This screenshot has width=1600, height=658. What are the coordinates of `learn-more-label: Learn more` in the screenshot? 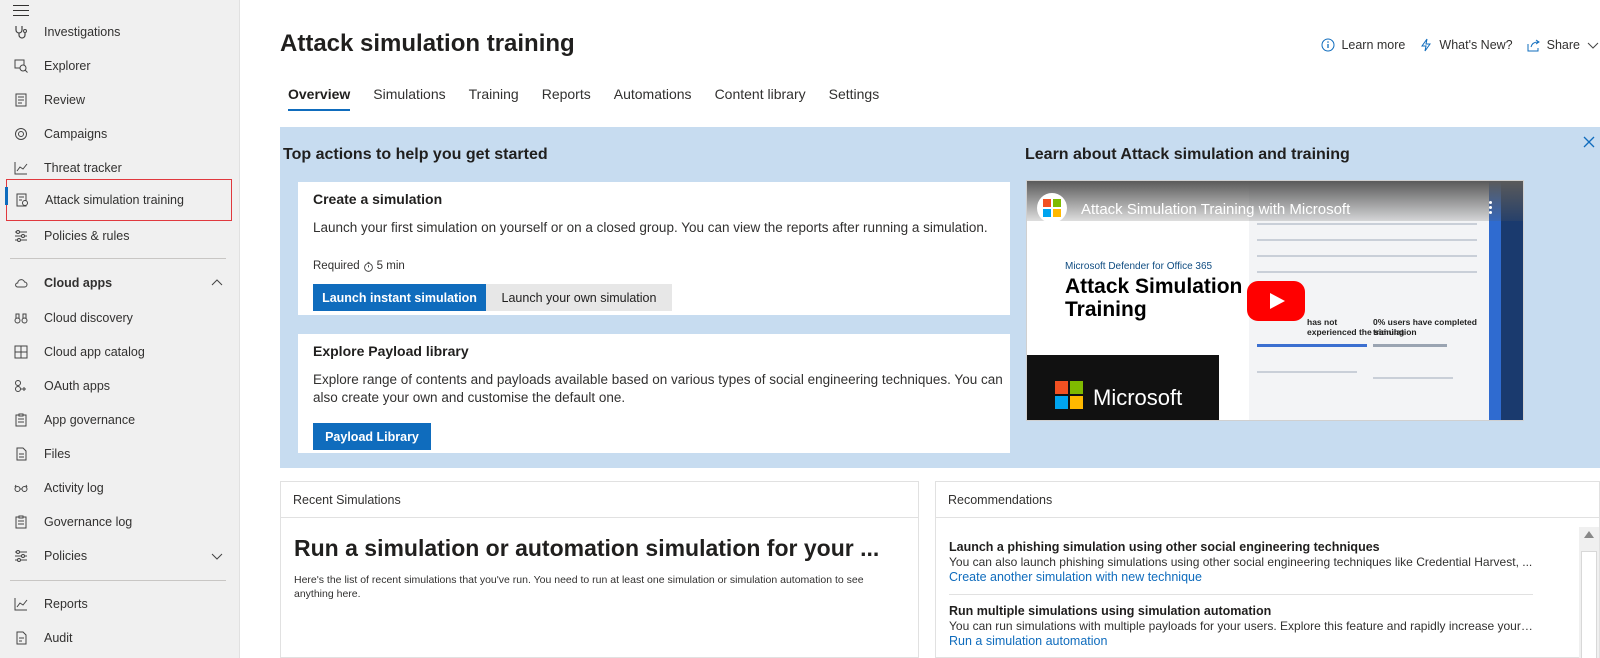 It's located at (1373, 45).